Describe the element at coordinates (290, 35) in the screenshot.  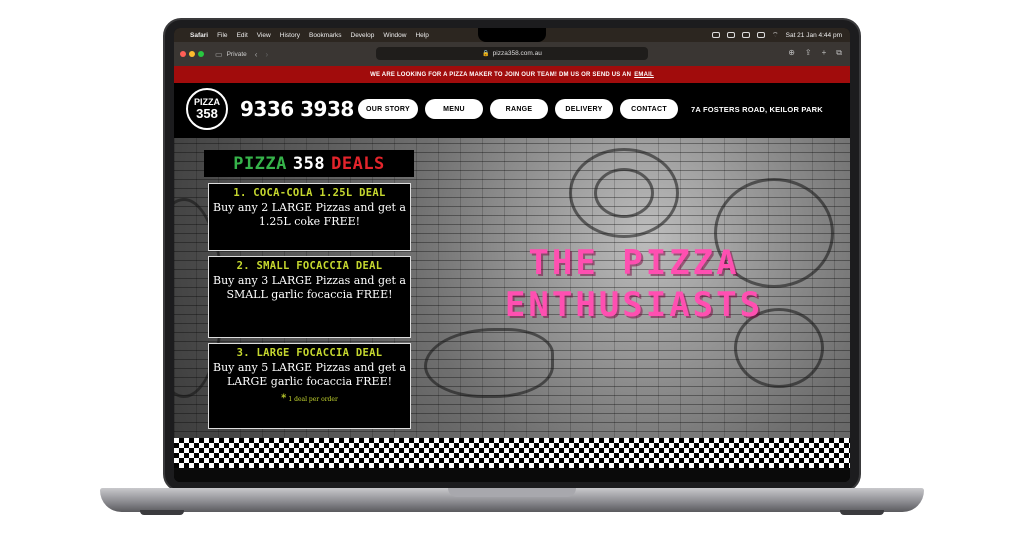
I see `menu-history: History` at that location.